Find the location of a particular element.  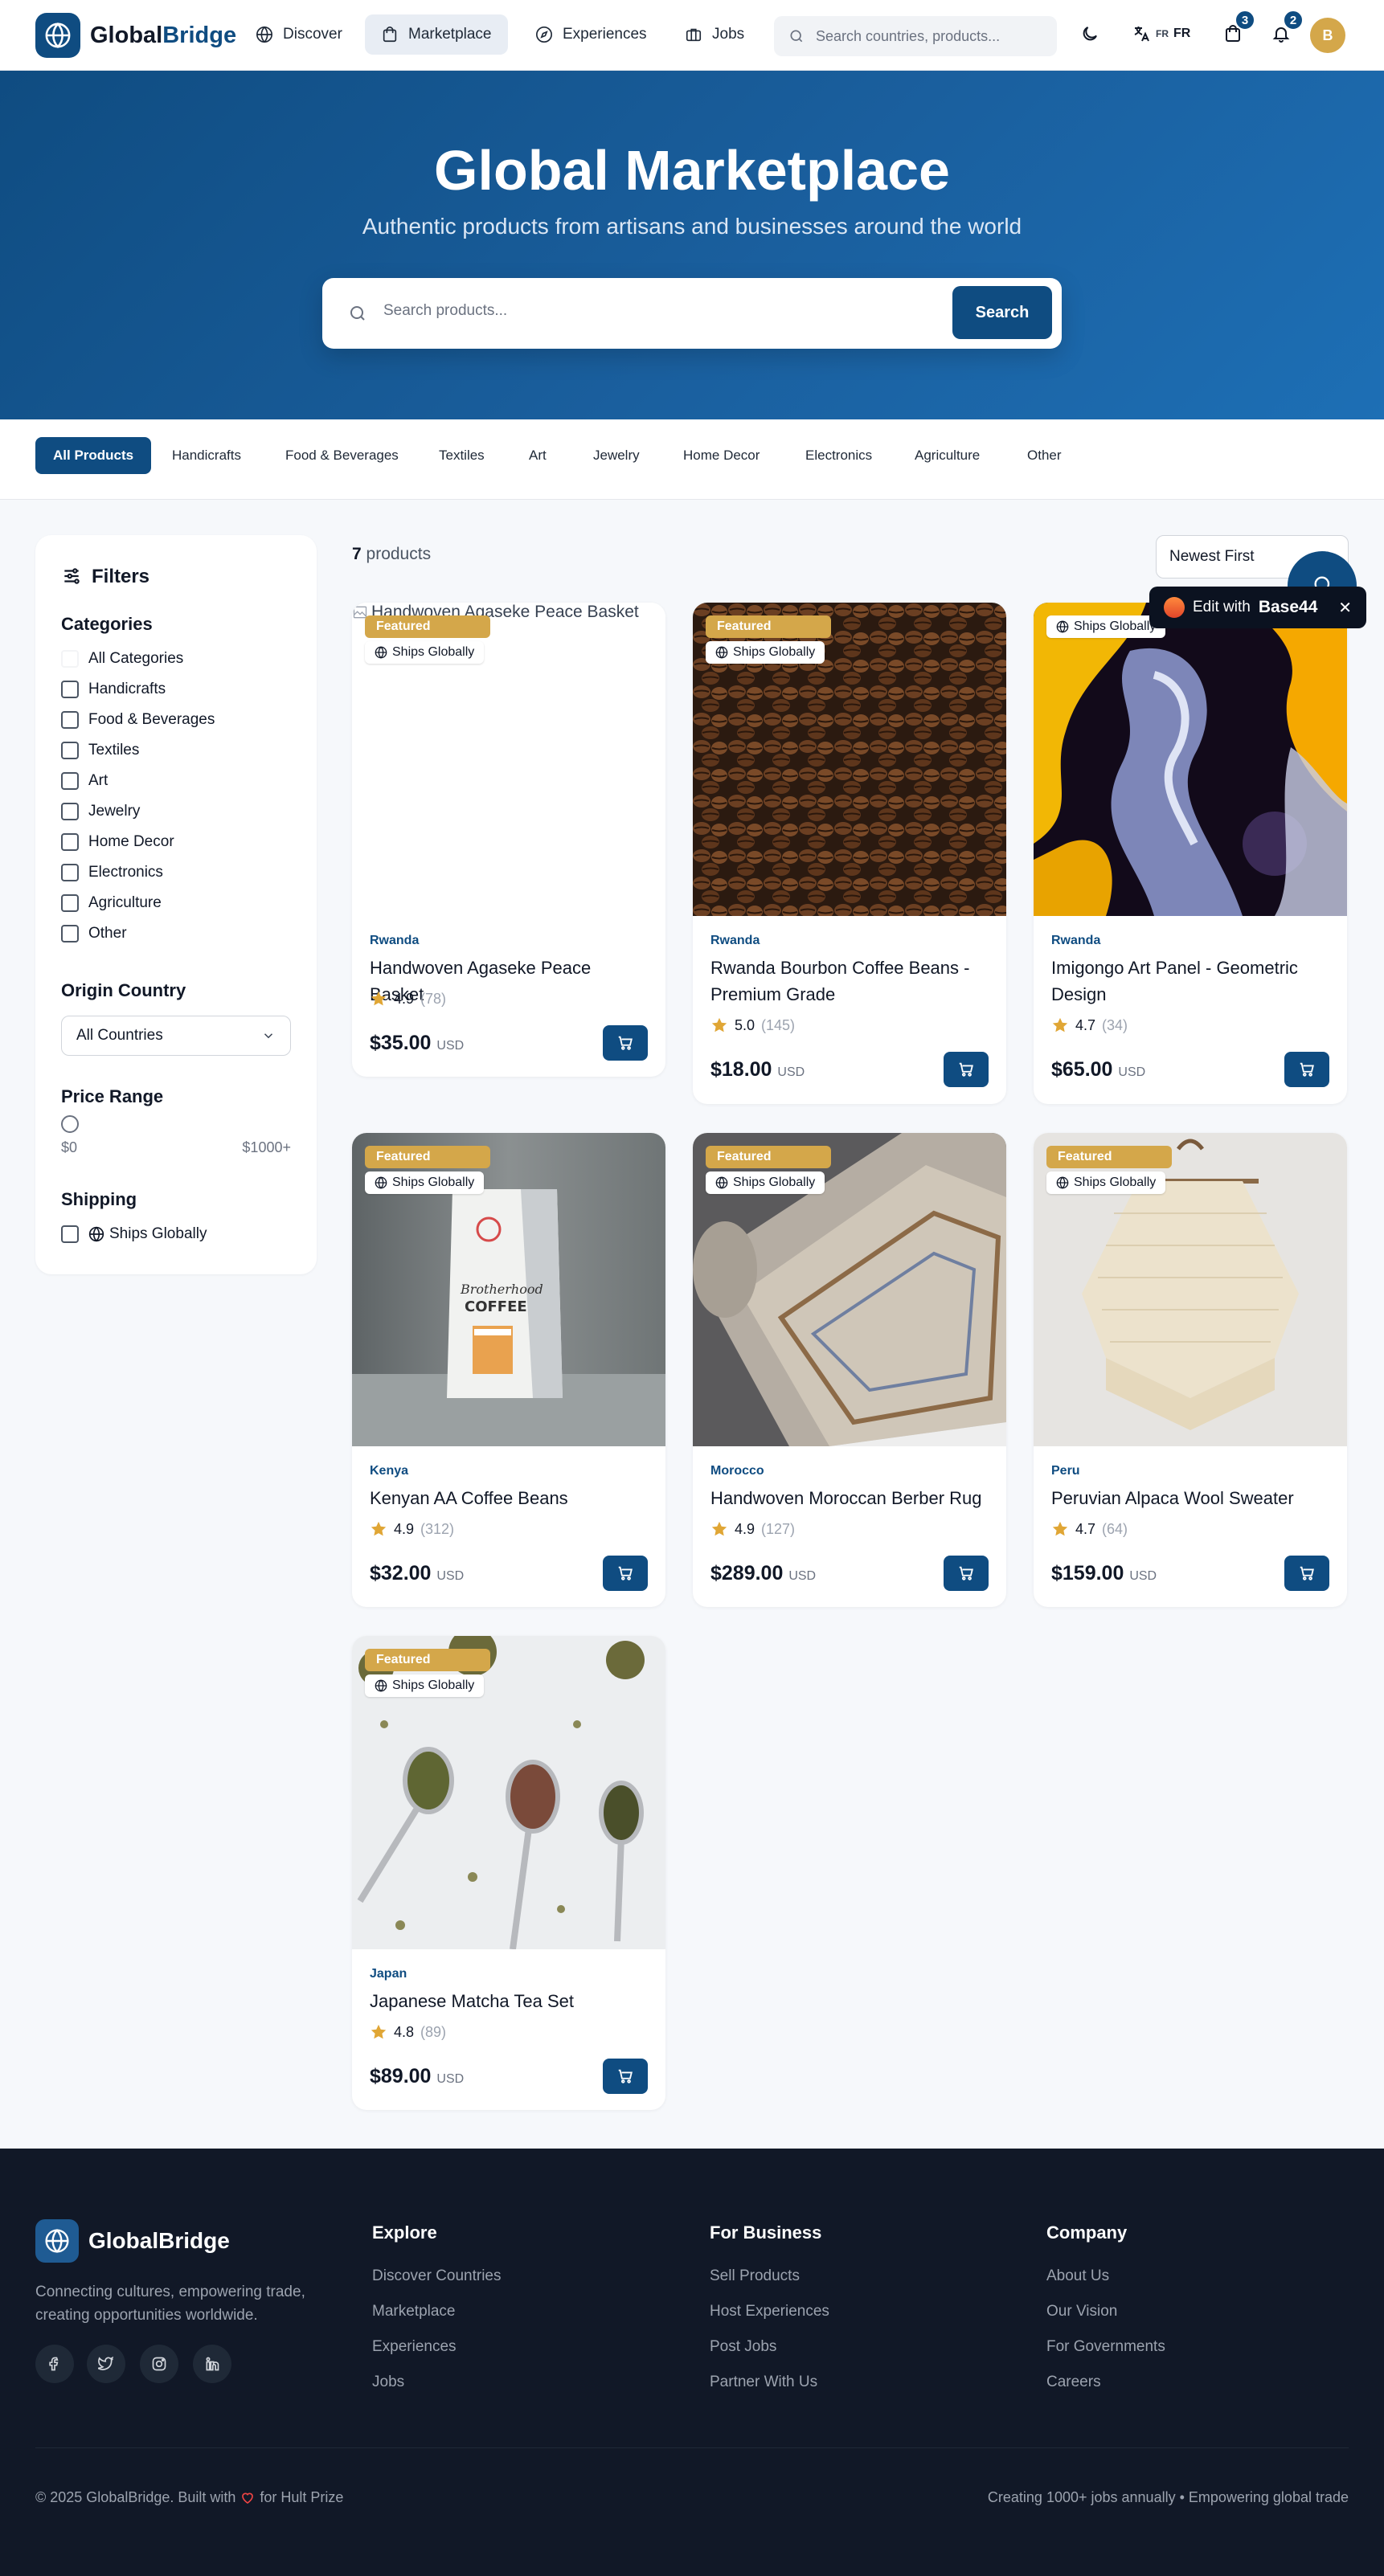

product-name: Peruvian Alpaca Wool Sweater is located at coordinates (1190, 1498).